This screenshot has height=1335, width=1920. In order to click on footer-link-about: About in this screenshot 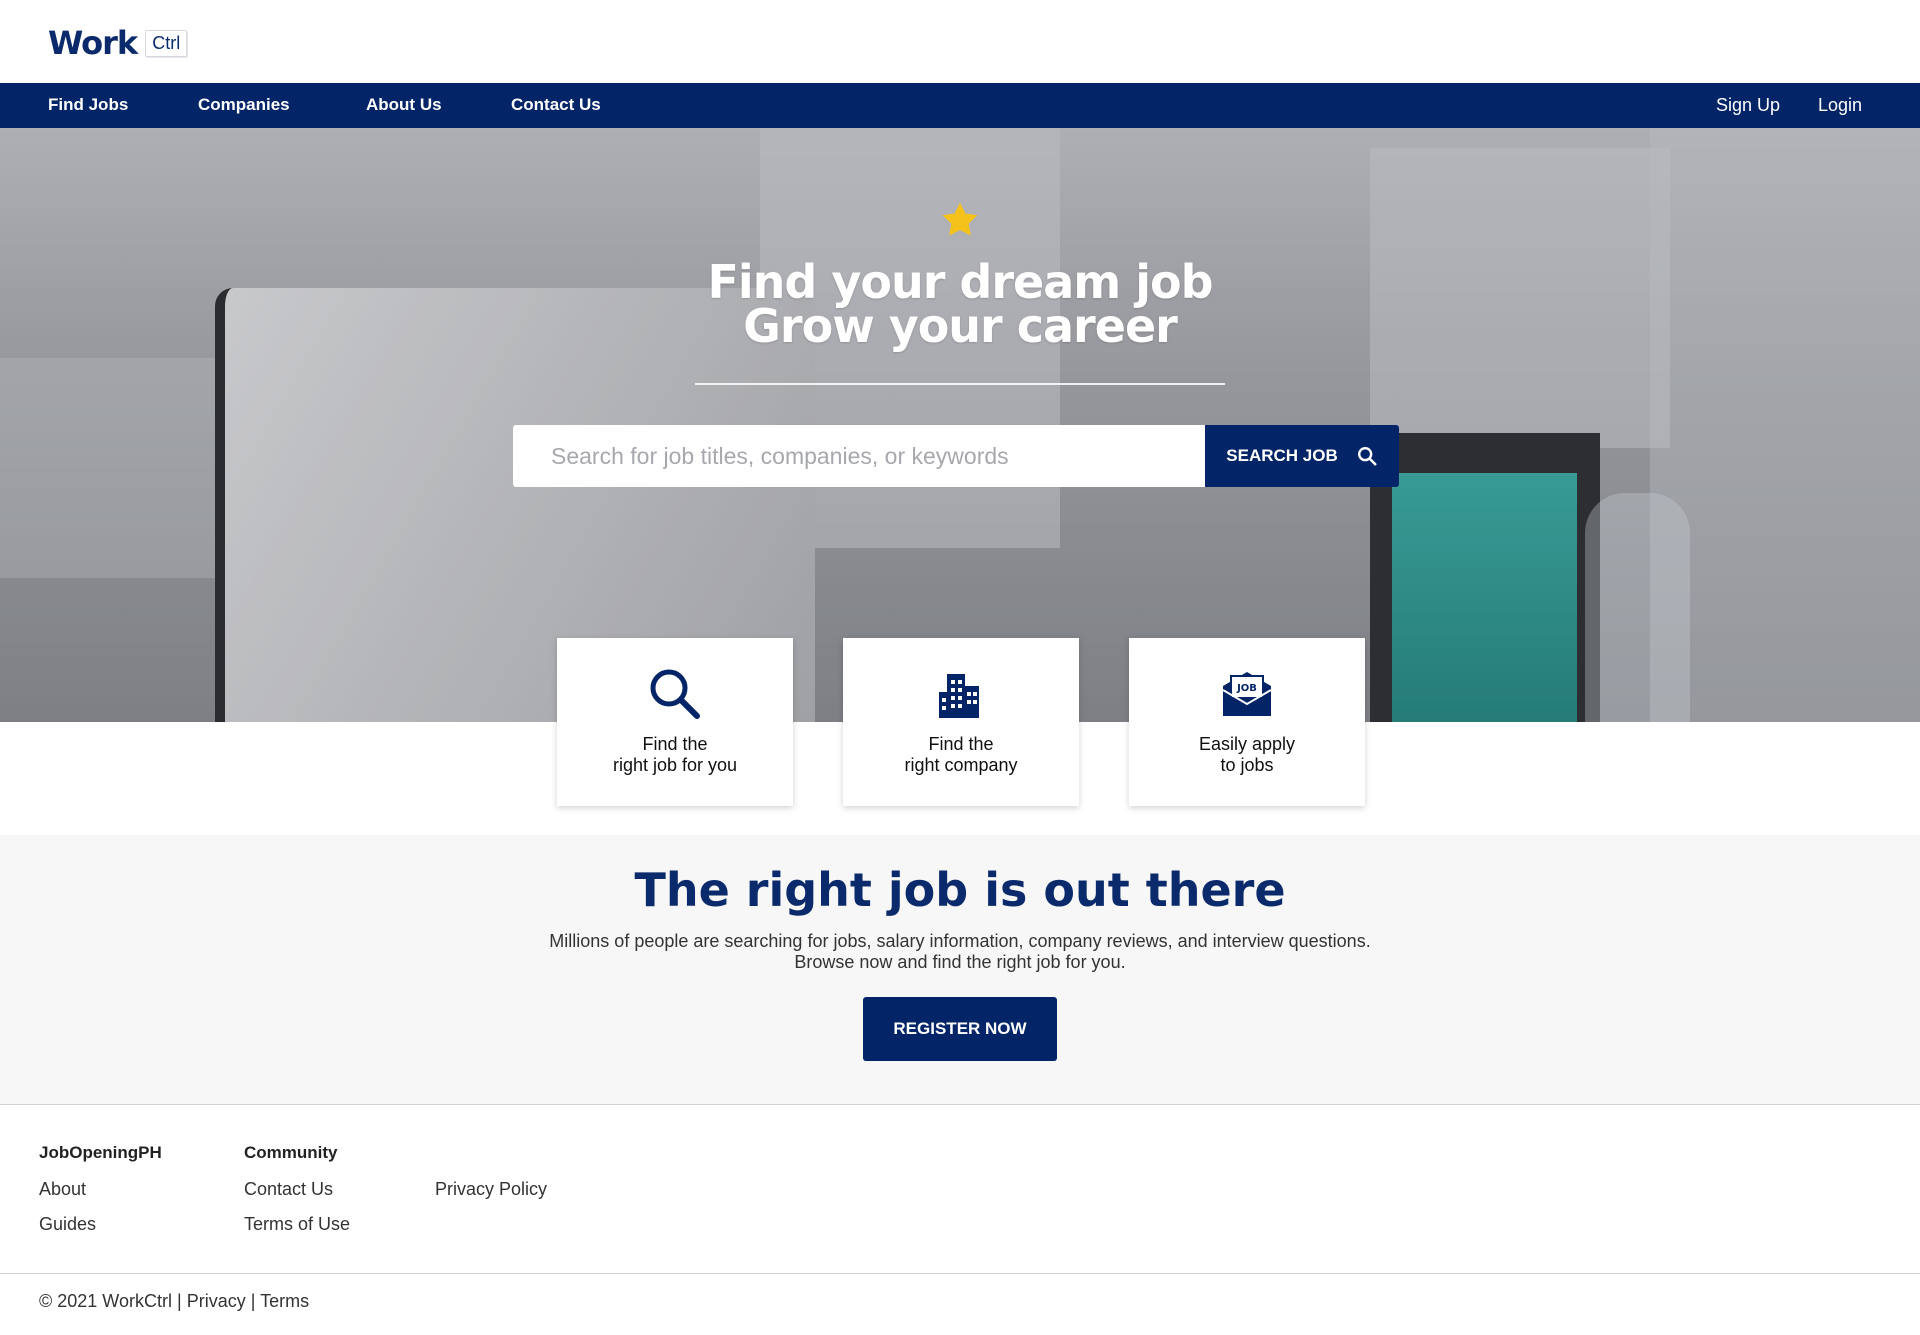, I will do `click(100, 1196)`.